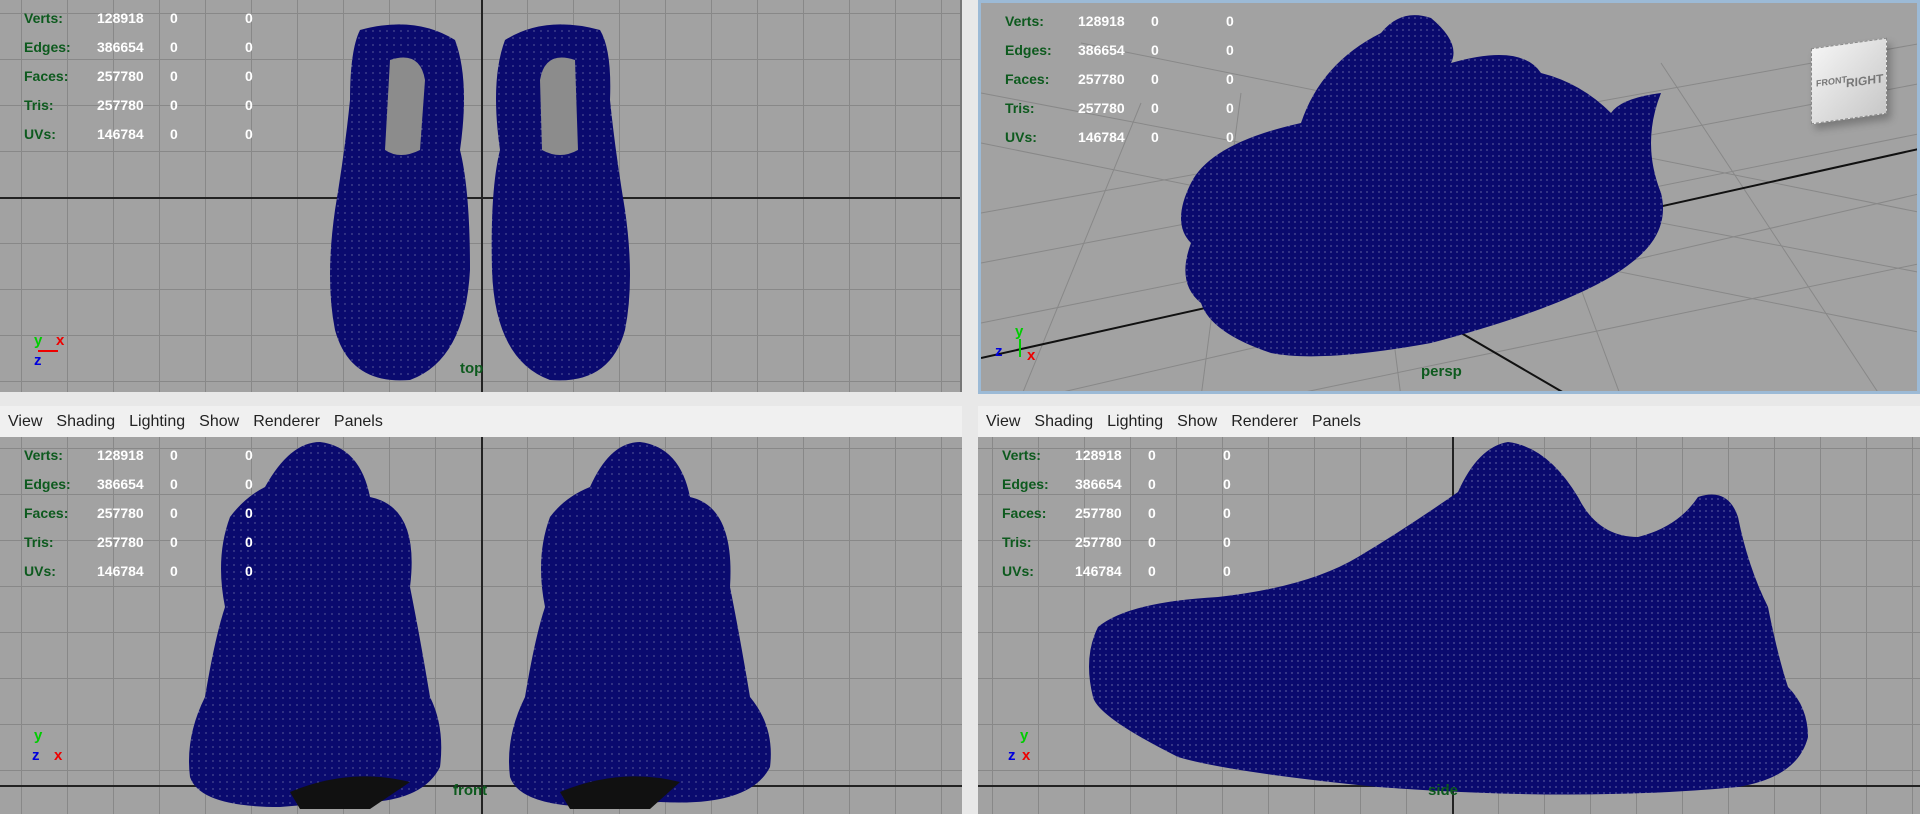 This screenshot has height=814, width=1920. I want to click on axis-gizmo-icon: y x z, so click(60, 357).